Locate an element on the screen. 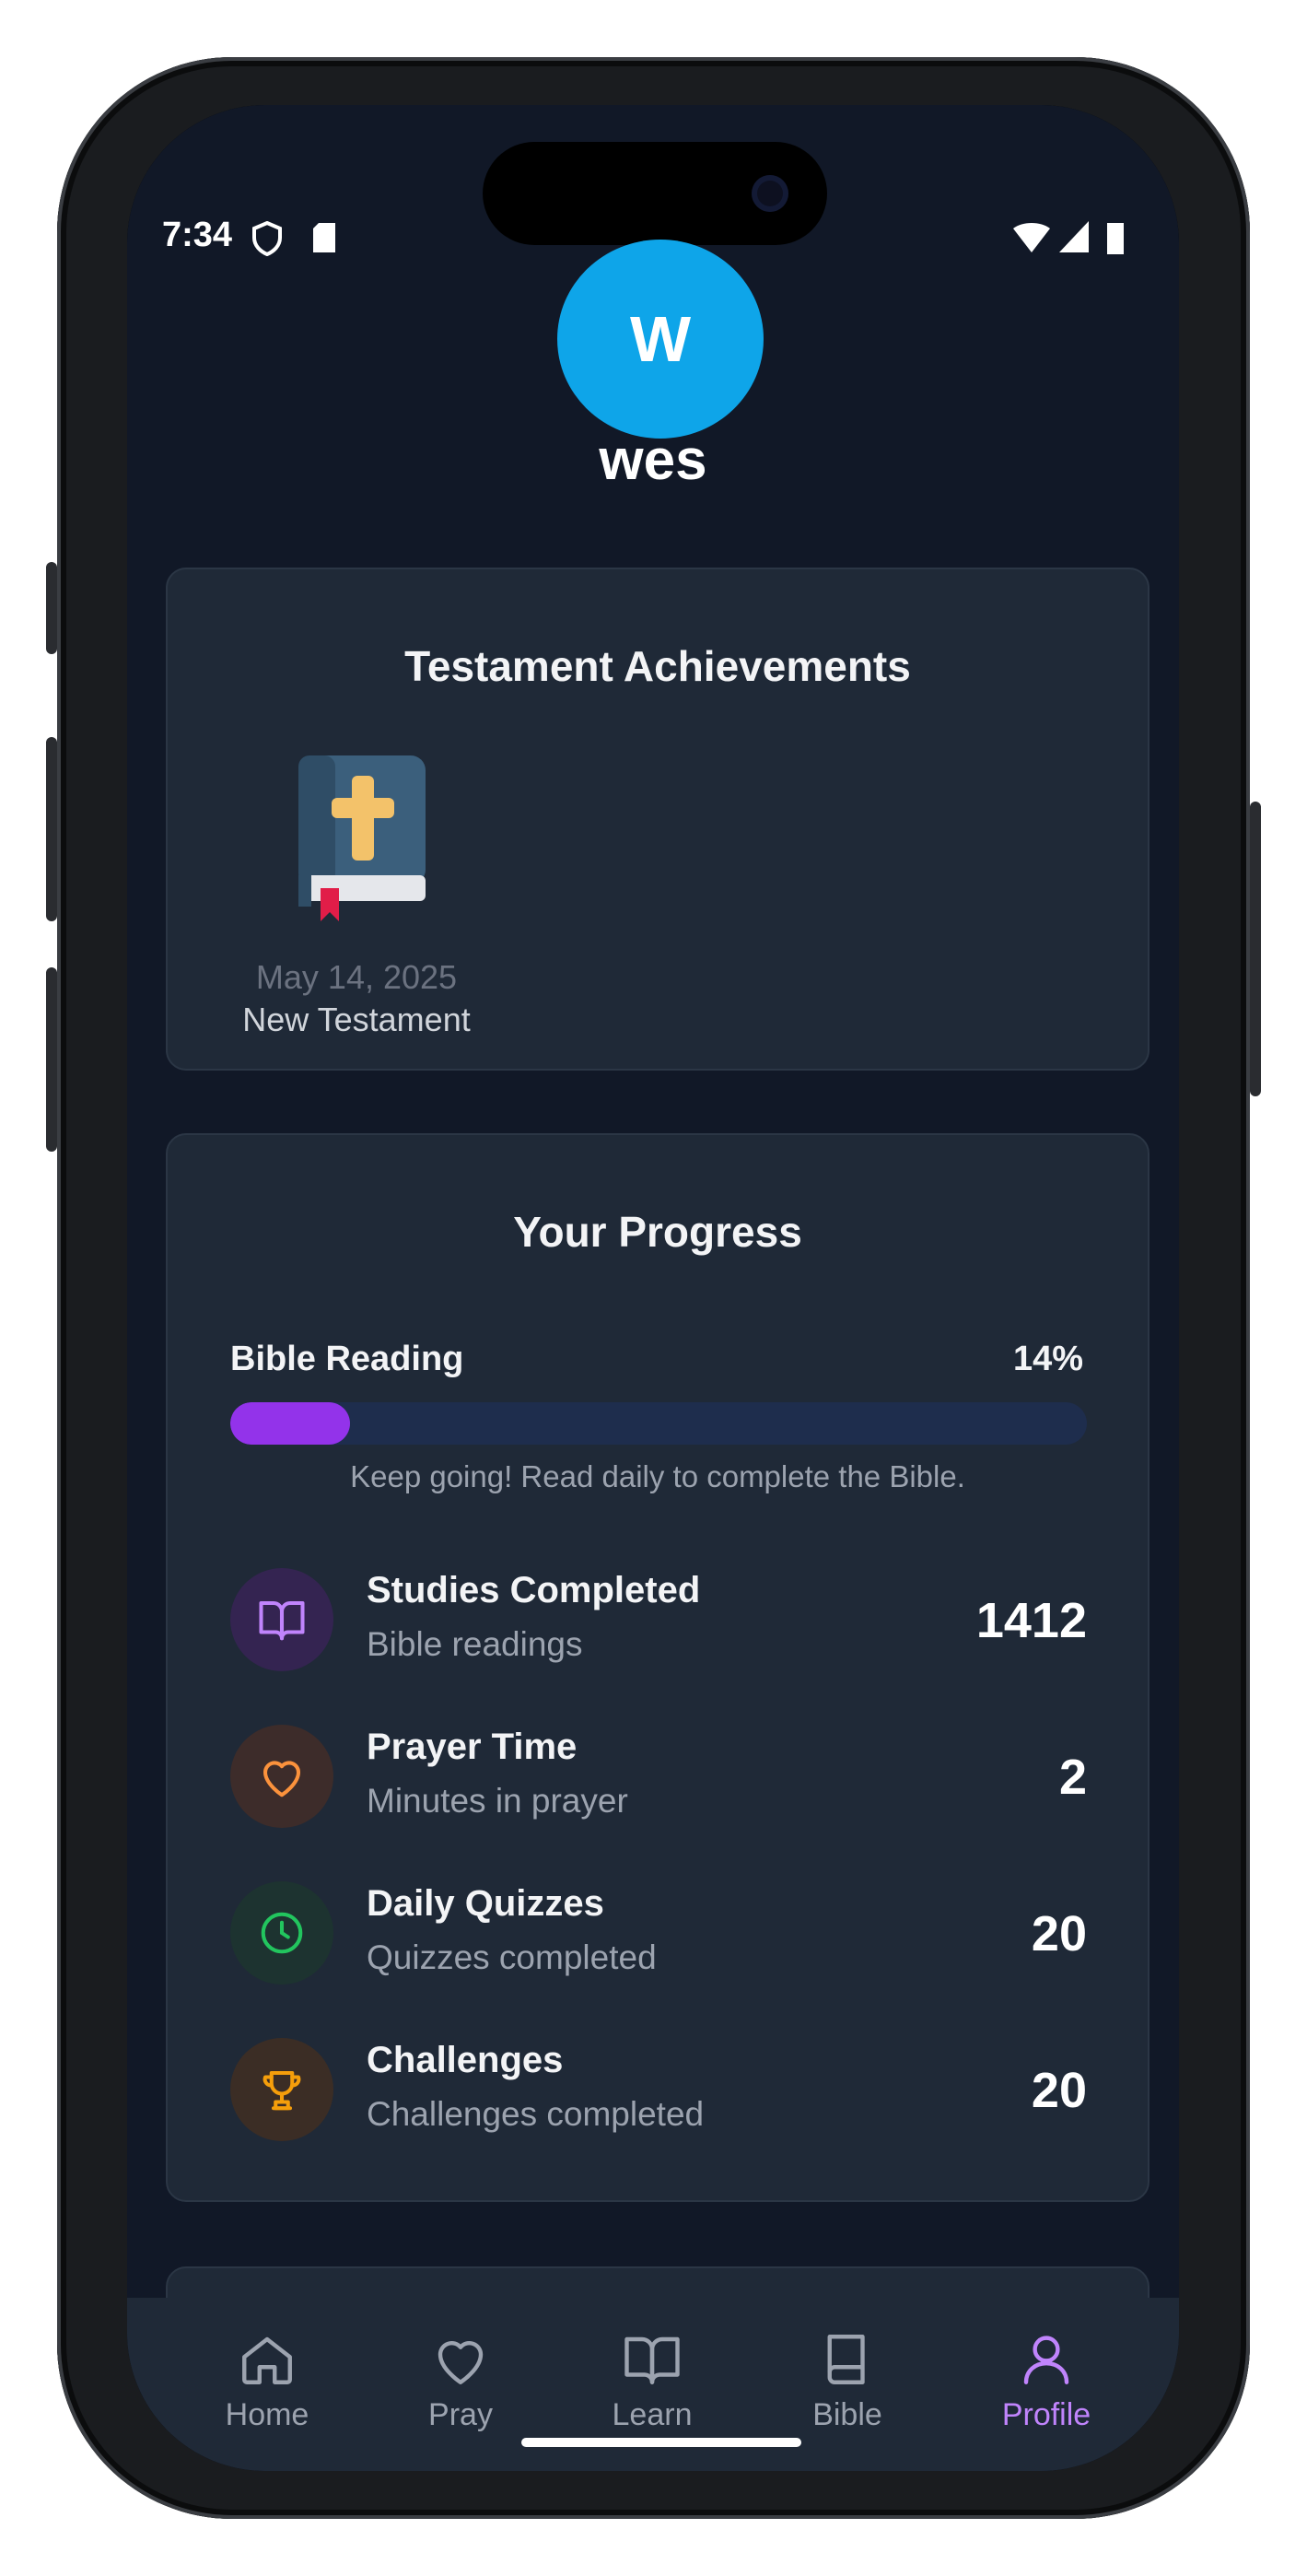 Image resolution: width=1307 pixels, height=2576 pixels. clock-icon is located at coordinates (282, 1933).